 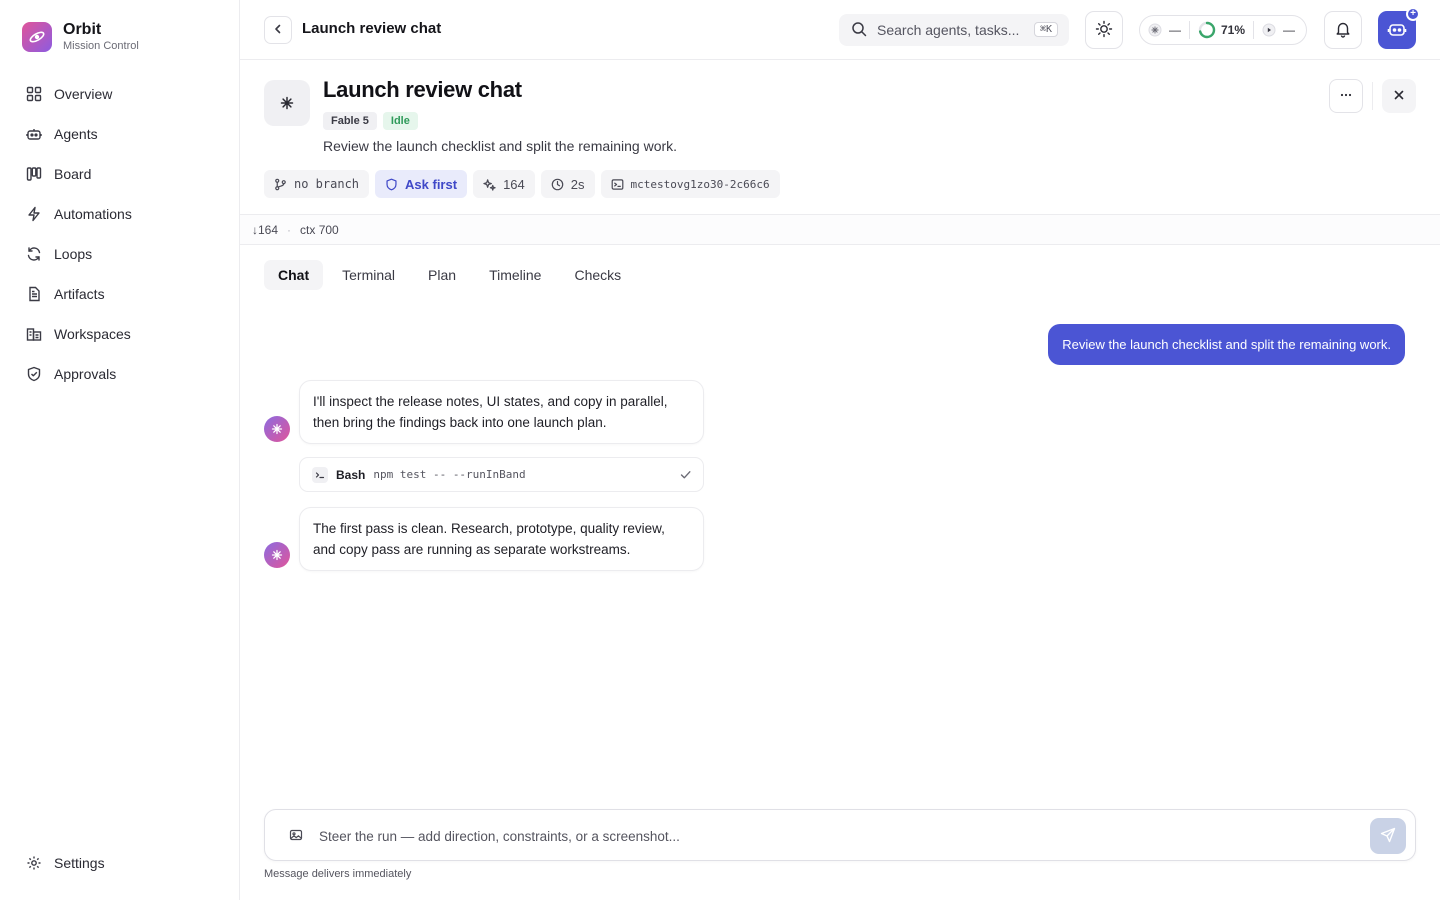 I want to click on orbit-logo-icon, so click(x=37, y=37).